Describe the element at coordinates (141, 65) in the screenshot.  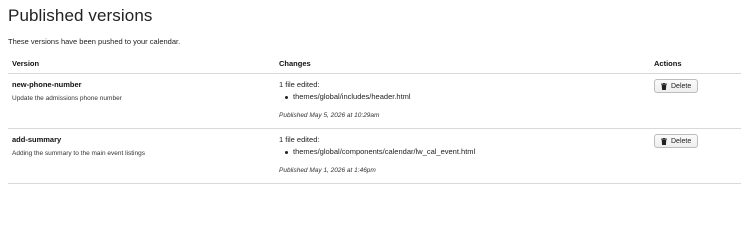
I see `column-header-version: Version` at that location.